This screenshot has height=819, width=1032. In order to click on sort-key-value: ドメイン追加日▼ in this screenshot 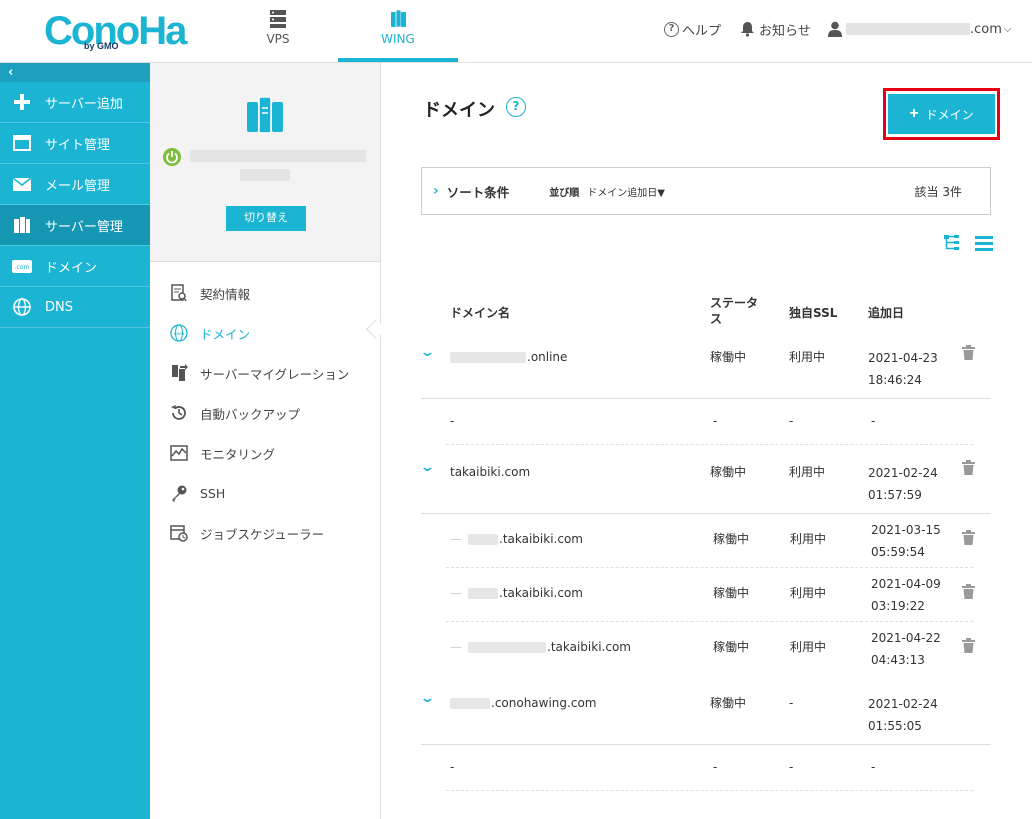, I will do `click(626, 191)`.